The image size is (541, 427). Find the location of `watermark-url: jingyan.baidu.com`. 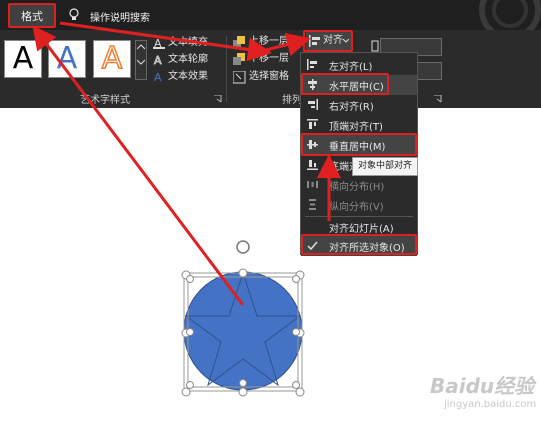

watermark-url: jingyan.baidu.com is located at coordinates (490, 404).